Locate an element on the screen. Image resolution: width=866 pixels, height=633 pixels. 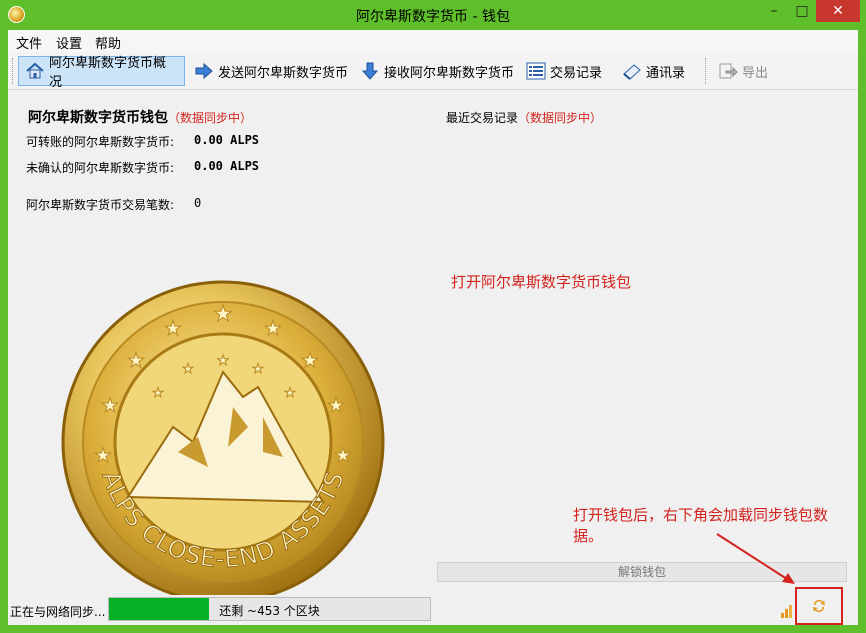
toolbar-separator is located at coordinates (705, 71).